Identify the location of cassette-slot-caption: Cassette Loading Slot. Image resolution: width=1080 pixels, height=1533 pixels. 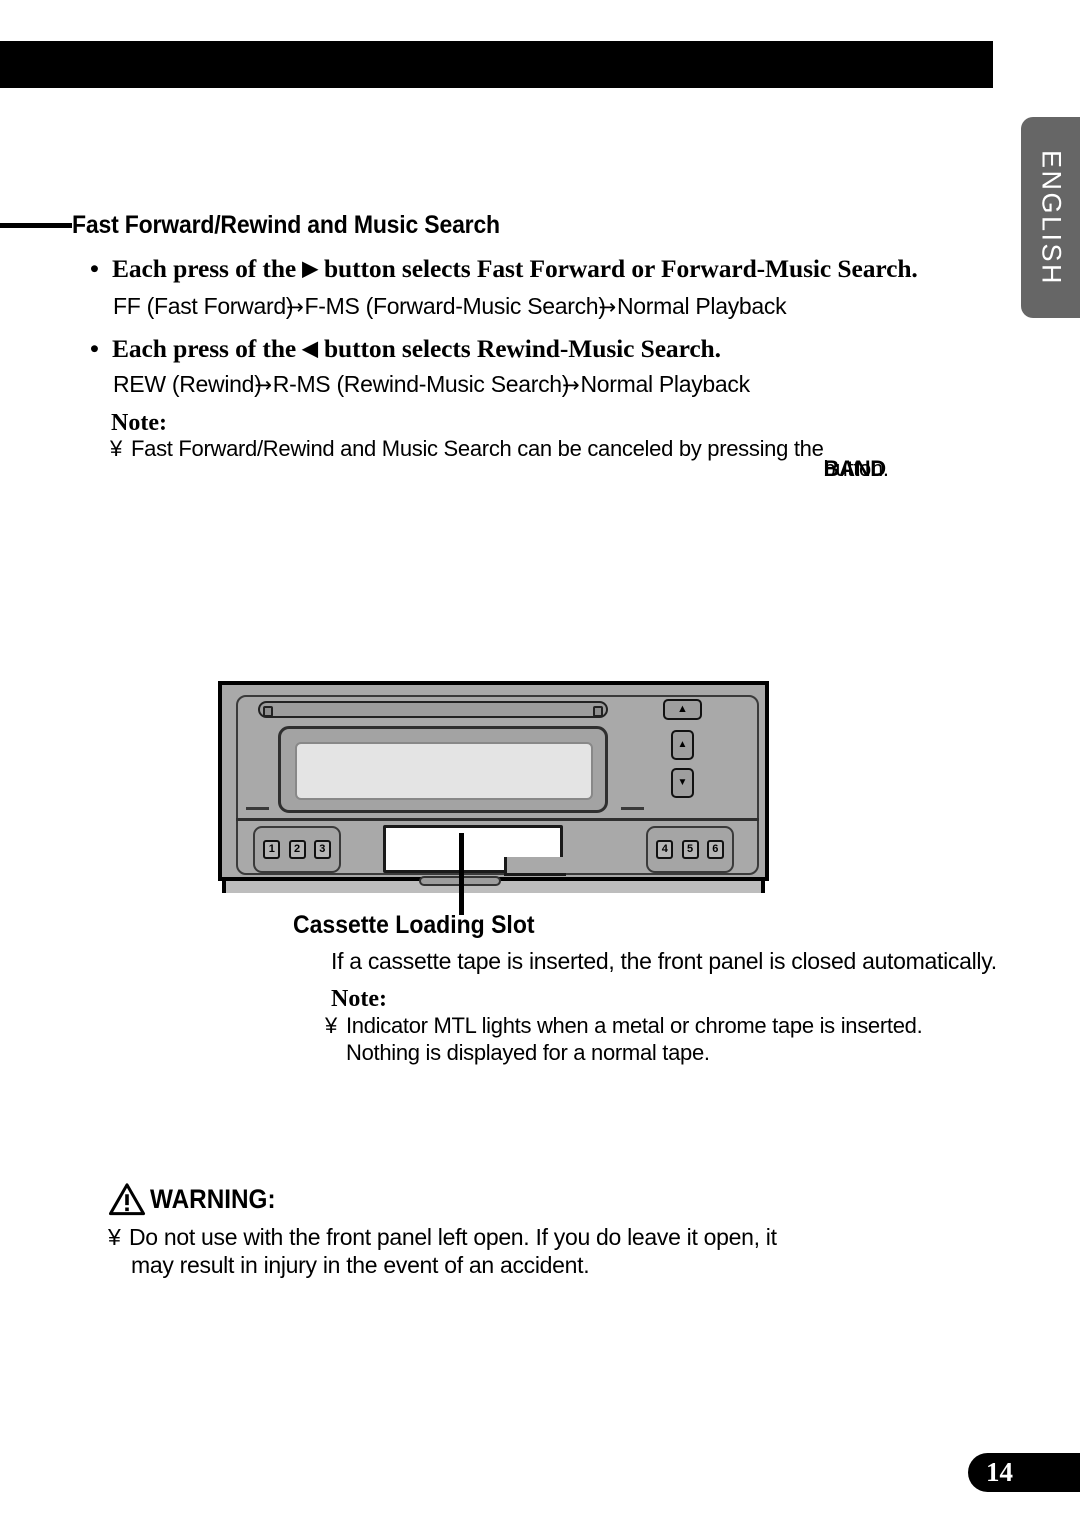
(414, 925).